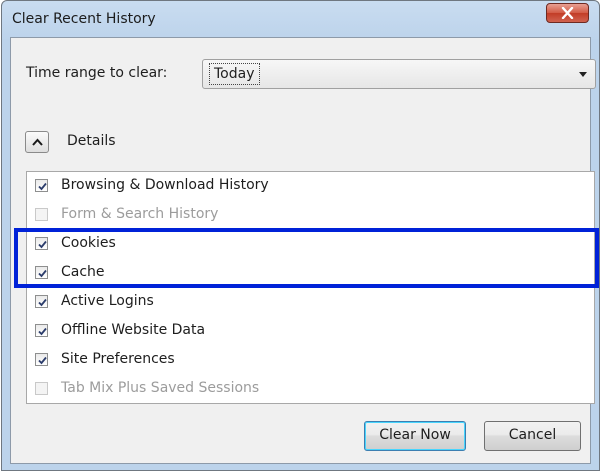 The image size is (604, 473). Describe the element at coordinates (84, 19) in the screenshot. I see `window-title: Clear Recent History` at that location.